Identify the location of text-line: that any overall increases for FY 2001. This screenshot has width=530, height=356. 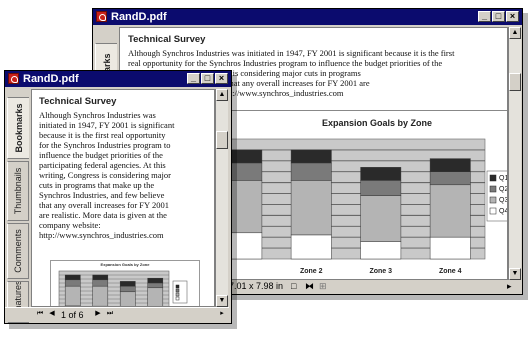
(104, 205).